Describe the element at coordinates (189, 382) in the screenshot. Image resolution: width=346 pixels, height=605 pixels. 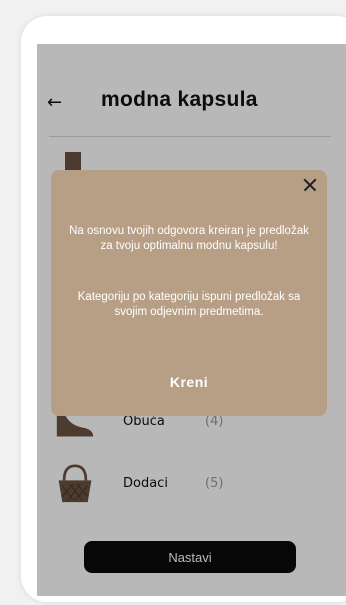
I see `kreni-button: Kreni` at that location.